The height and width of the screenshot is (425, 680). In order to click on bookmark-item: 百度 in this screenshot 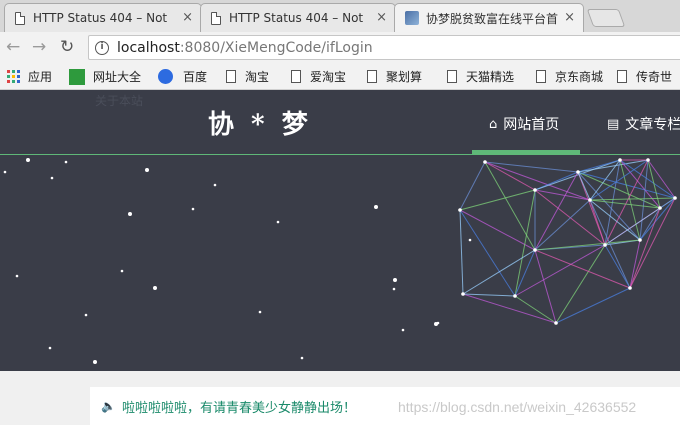, I will do `click(182, 76)`.